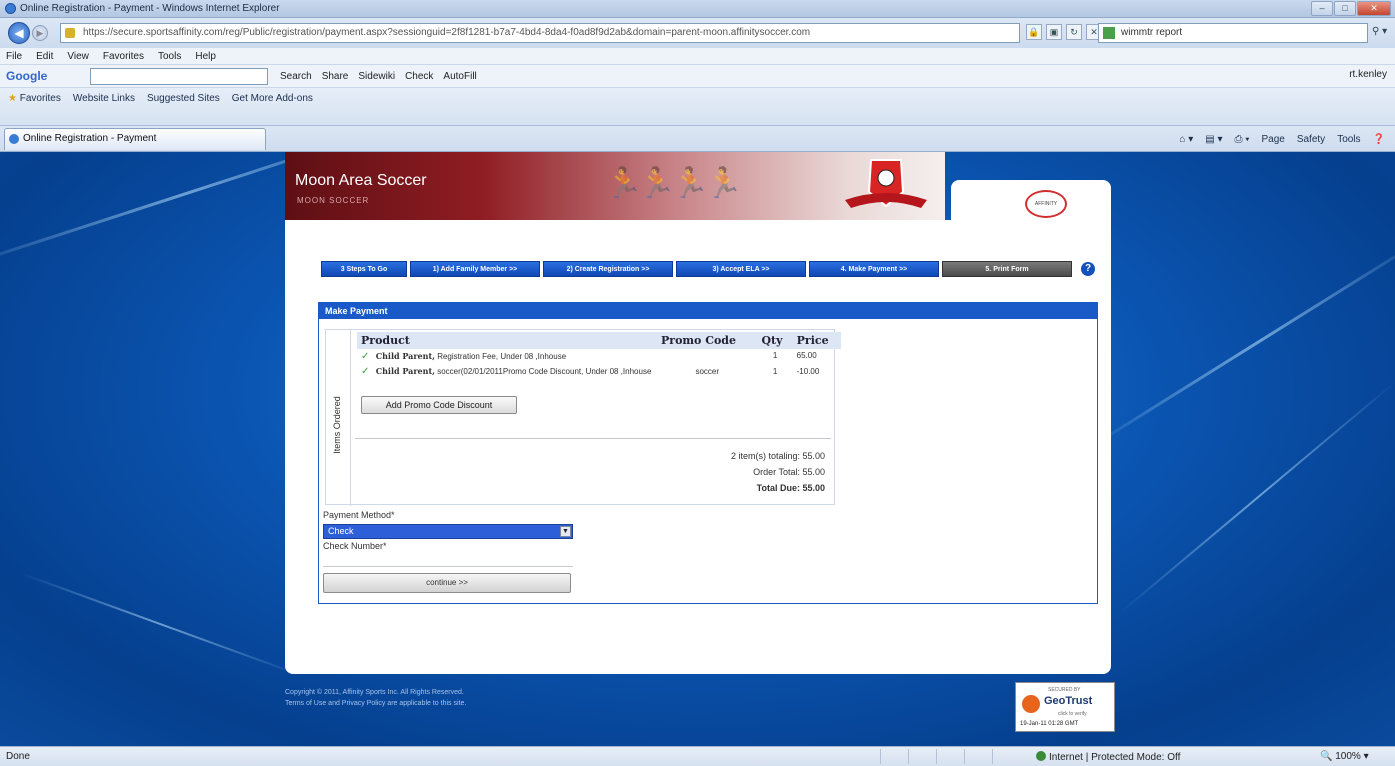  What do you see at coordinates (104, 99) in the screenshot?
I see `fav-website-links: Website Links` at bounding box center [104, 99].